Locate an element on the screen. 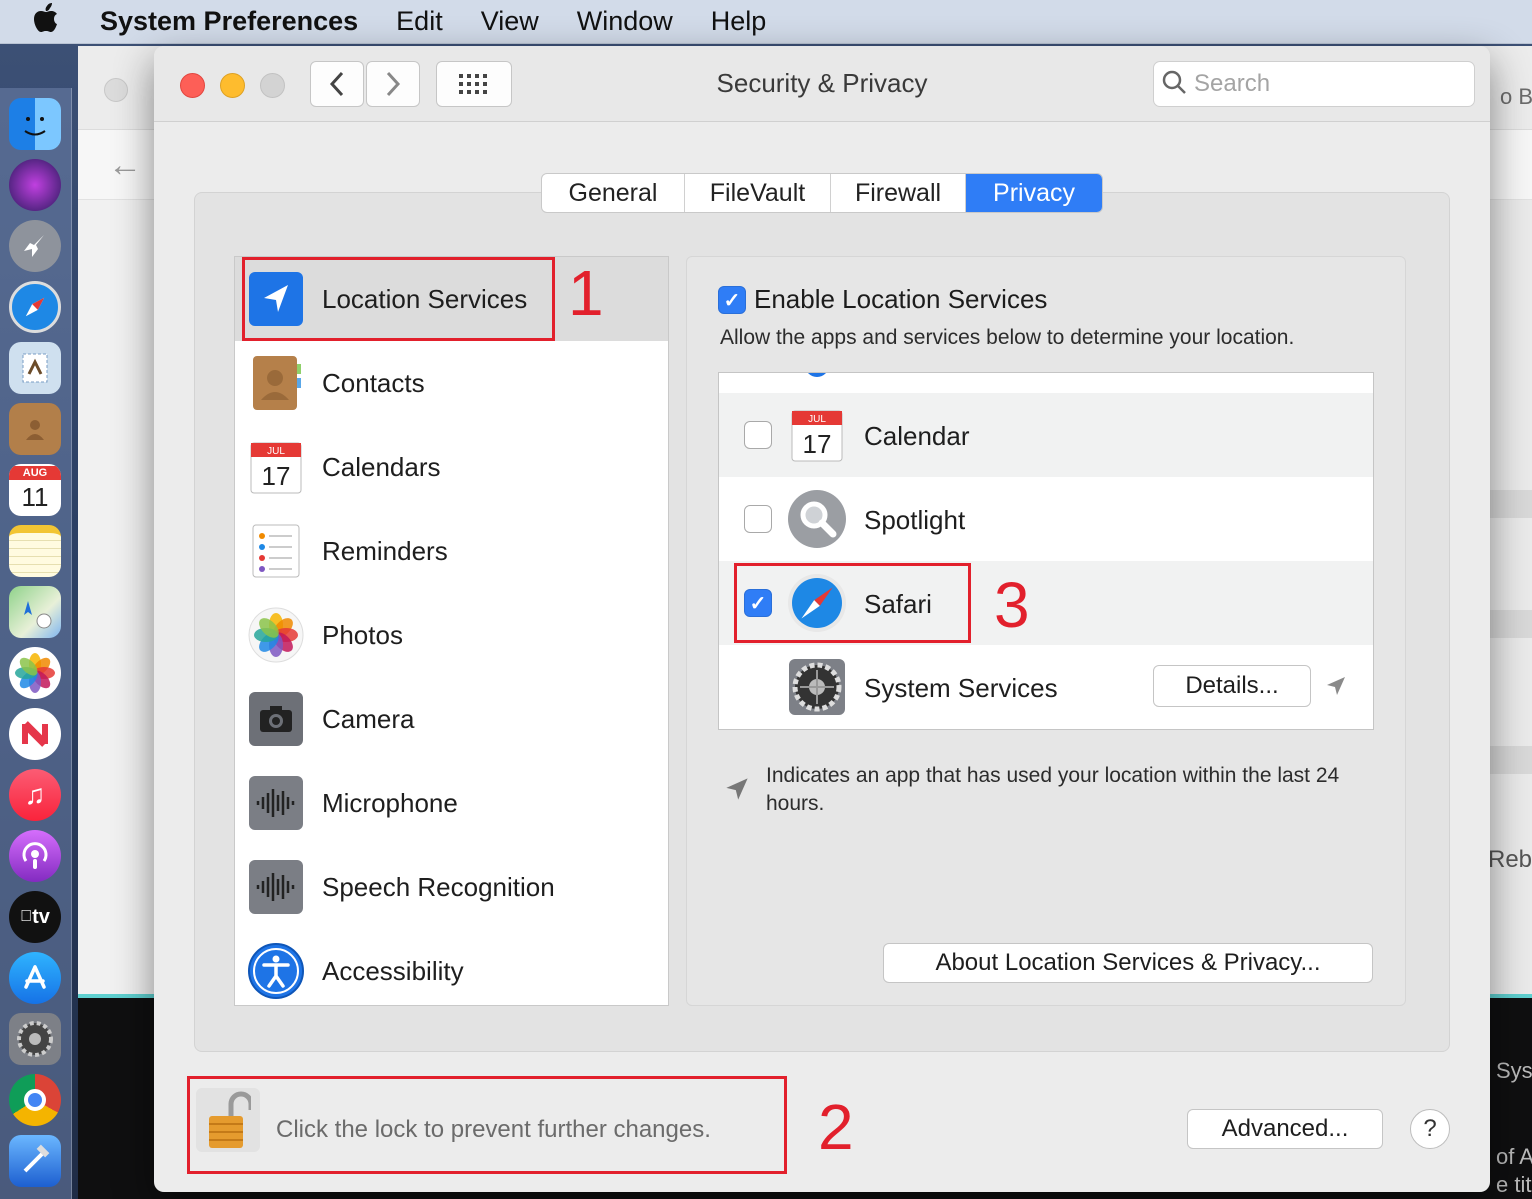  tab-general: General is located at coordinates (613, 193).